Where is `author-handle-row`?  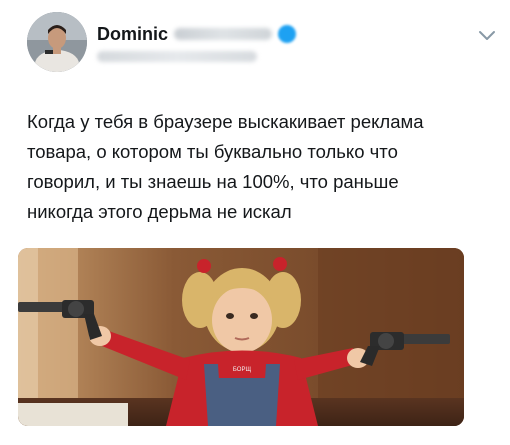 author-handle-row is located at coordinates (177, 56).